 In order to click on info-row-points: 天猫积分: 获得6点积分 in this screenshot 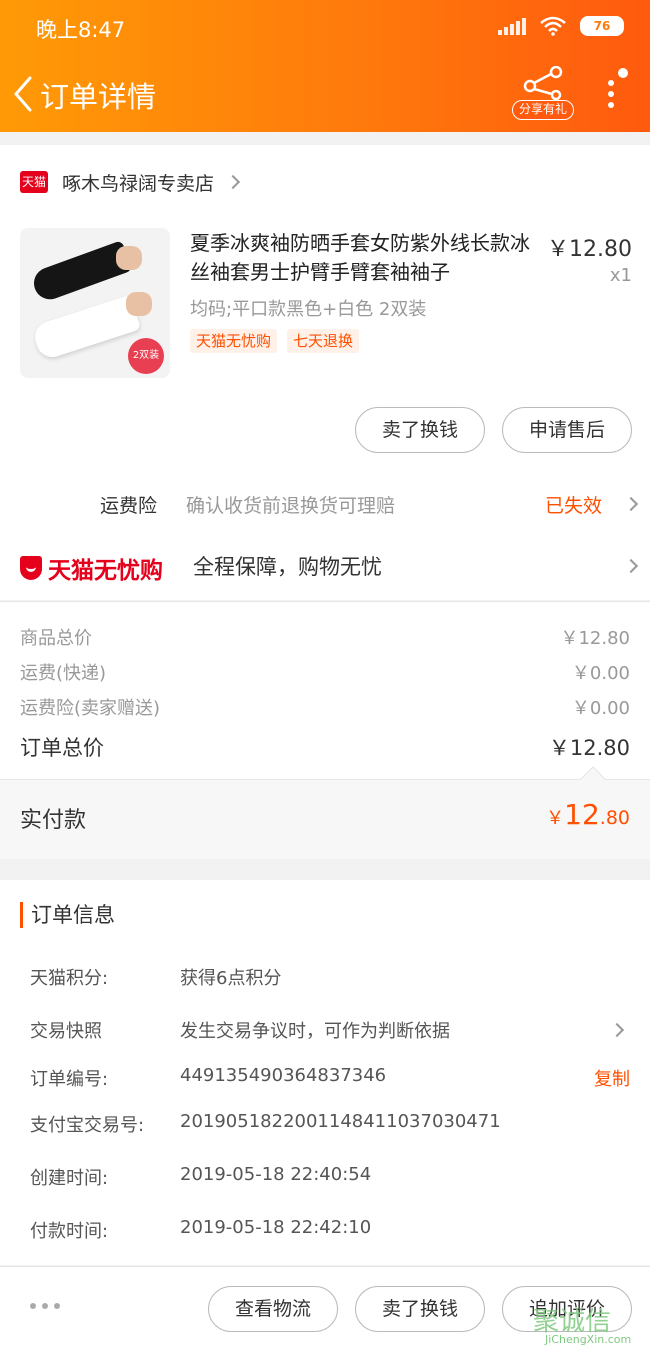, I will do `click(330, 979)`.